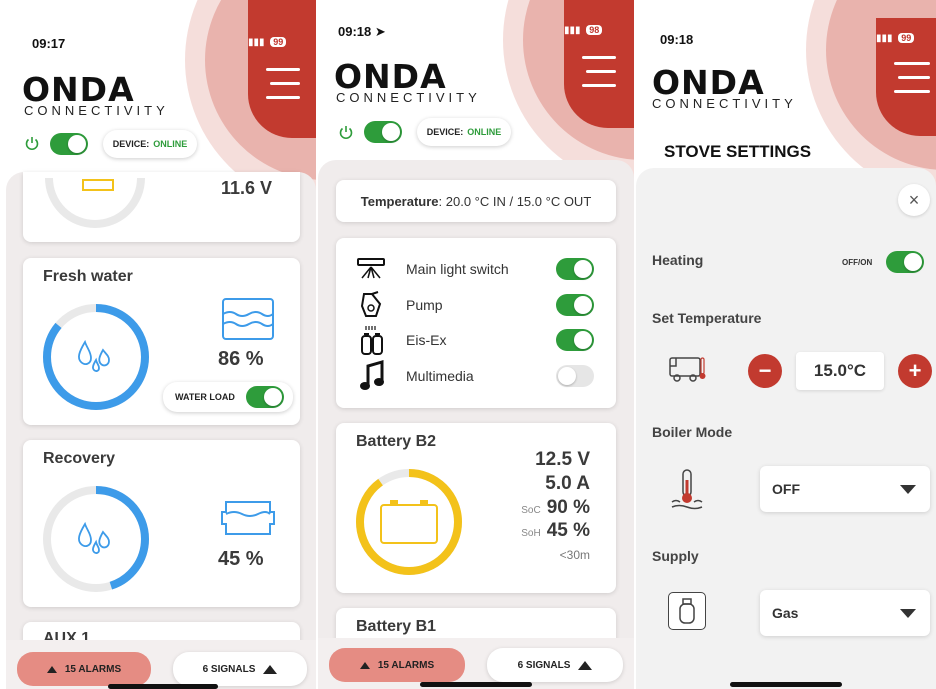  I want to click on battery-card-partial: 11.6 V, so click(161, 207).